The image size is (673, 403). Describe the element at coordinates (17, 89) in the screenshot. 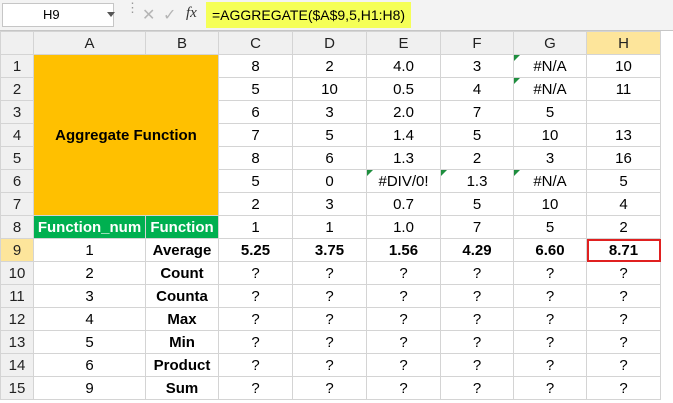

I see `row-header-2: 2` at that location.